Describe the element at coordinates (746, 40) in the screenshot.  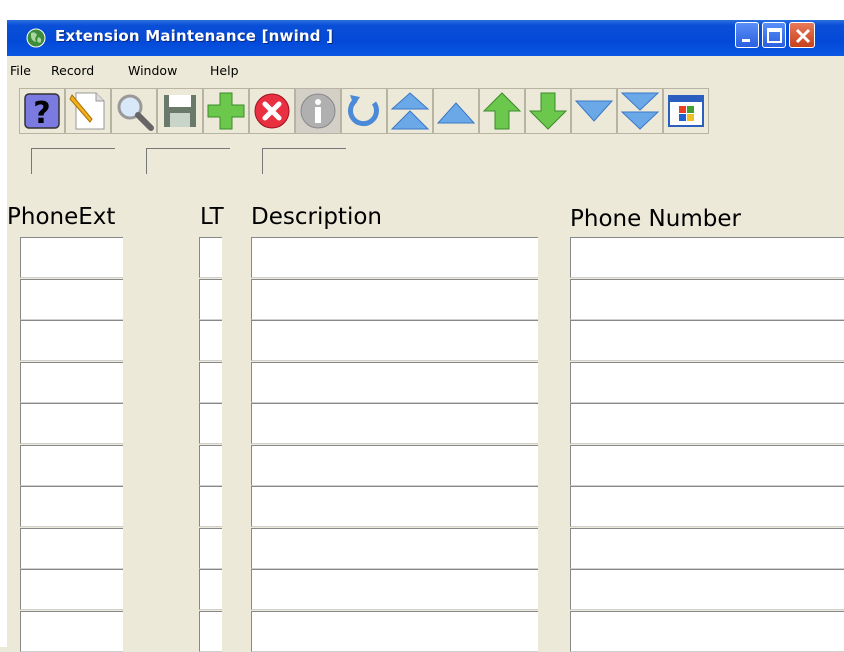
I see `minimize-icon` at that location.